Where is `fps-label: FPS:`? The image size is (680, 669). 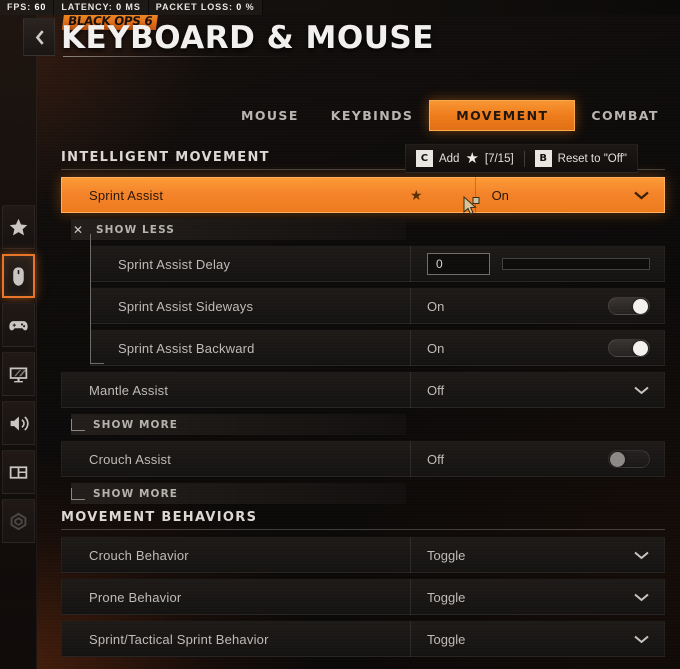 fps-label: FPS: is located at coordinates (19, 7).